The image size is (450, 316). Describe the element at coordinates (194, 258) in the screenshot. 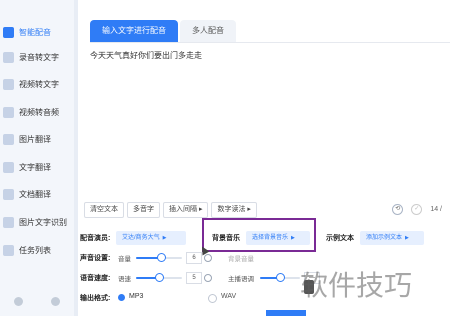

I see `volume-value: 6` at that location.